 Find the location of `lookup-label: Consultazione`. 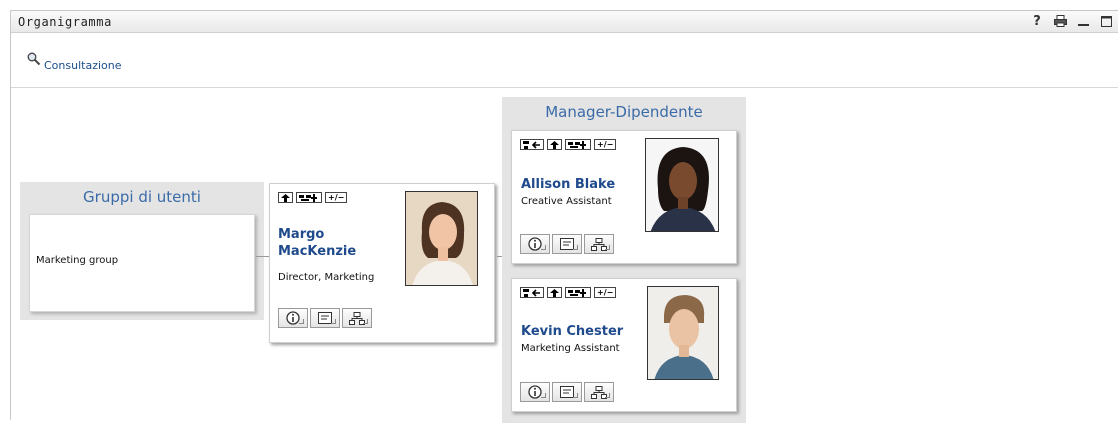

lookup-label: Consultazione is located at coordinates (83, 65).